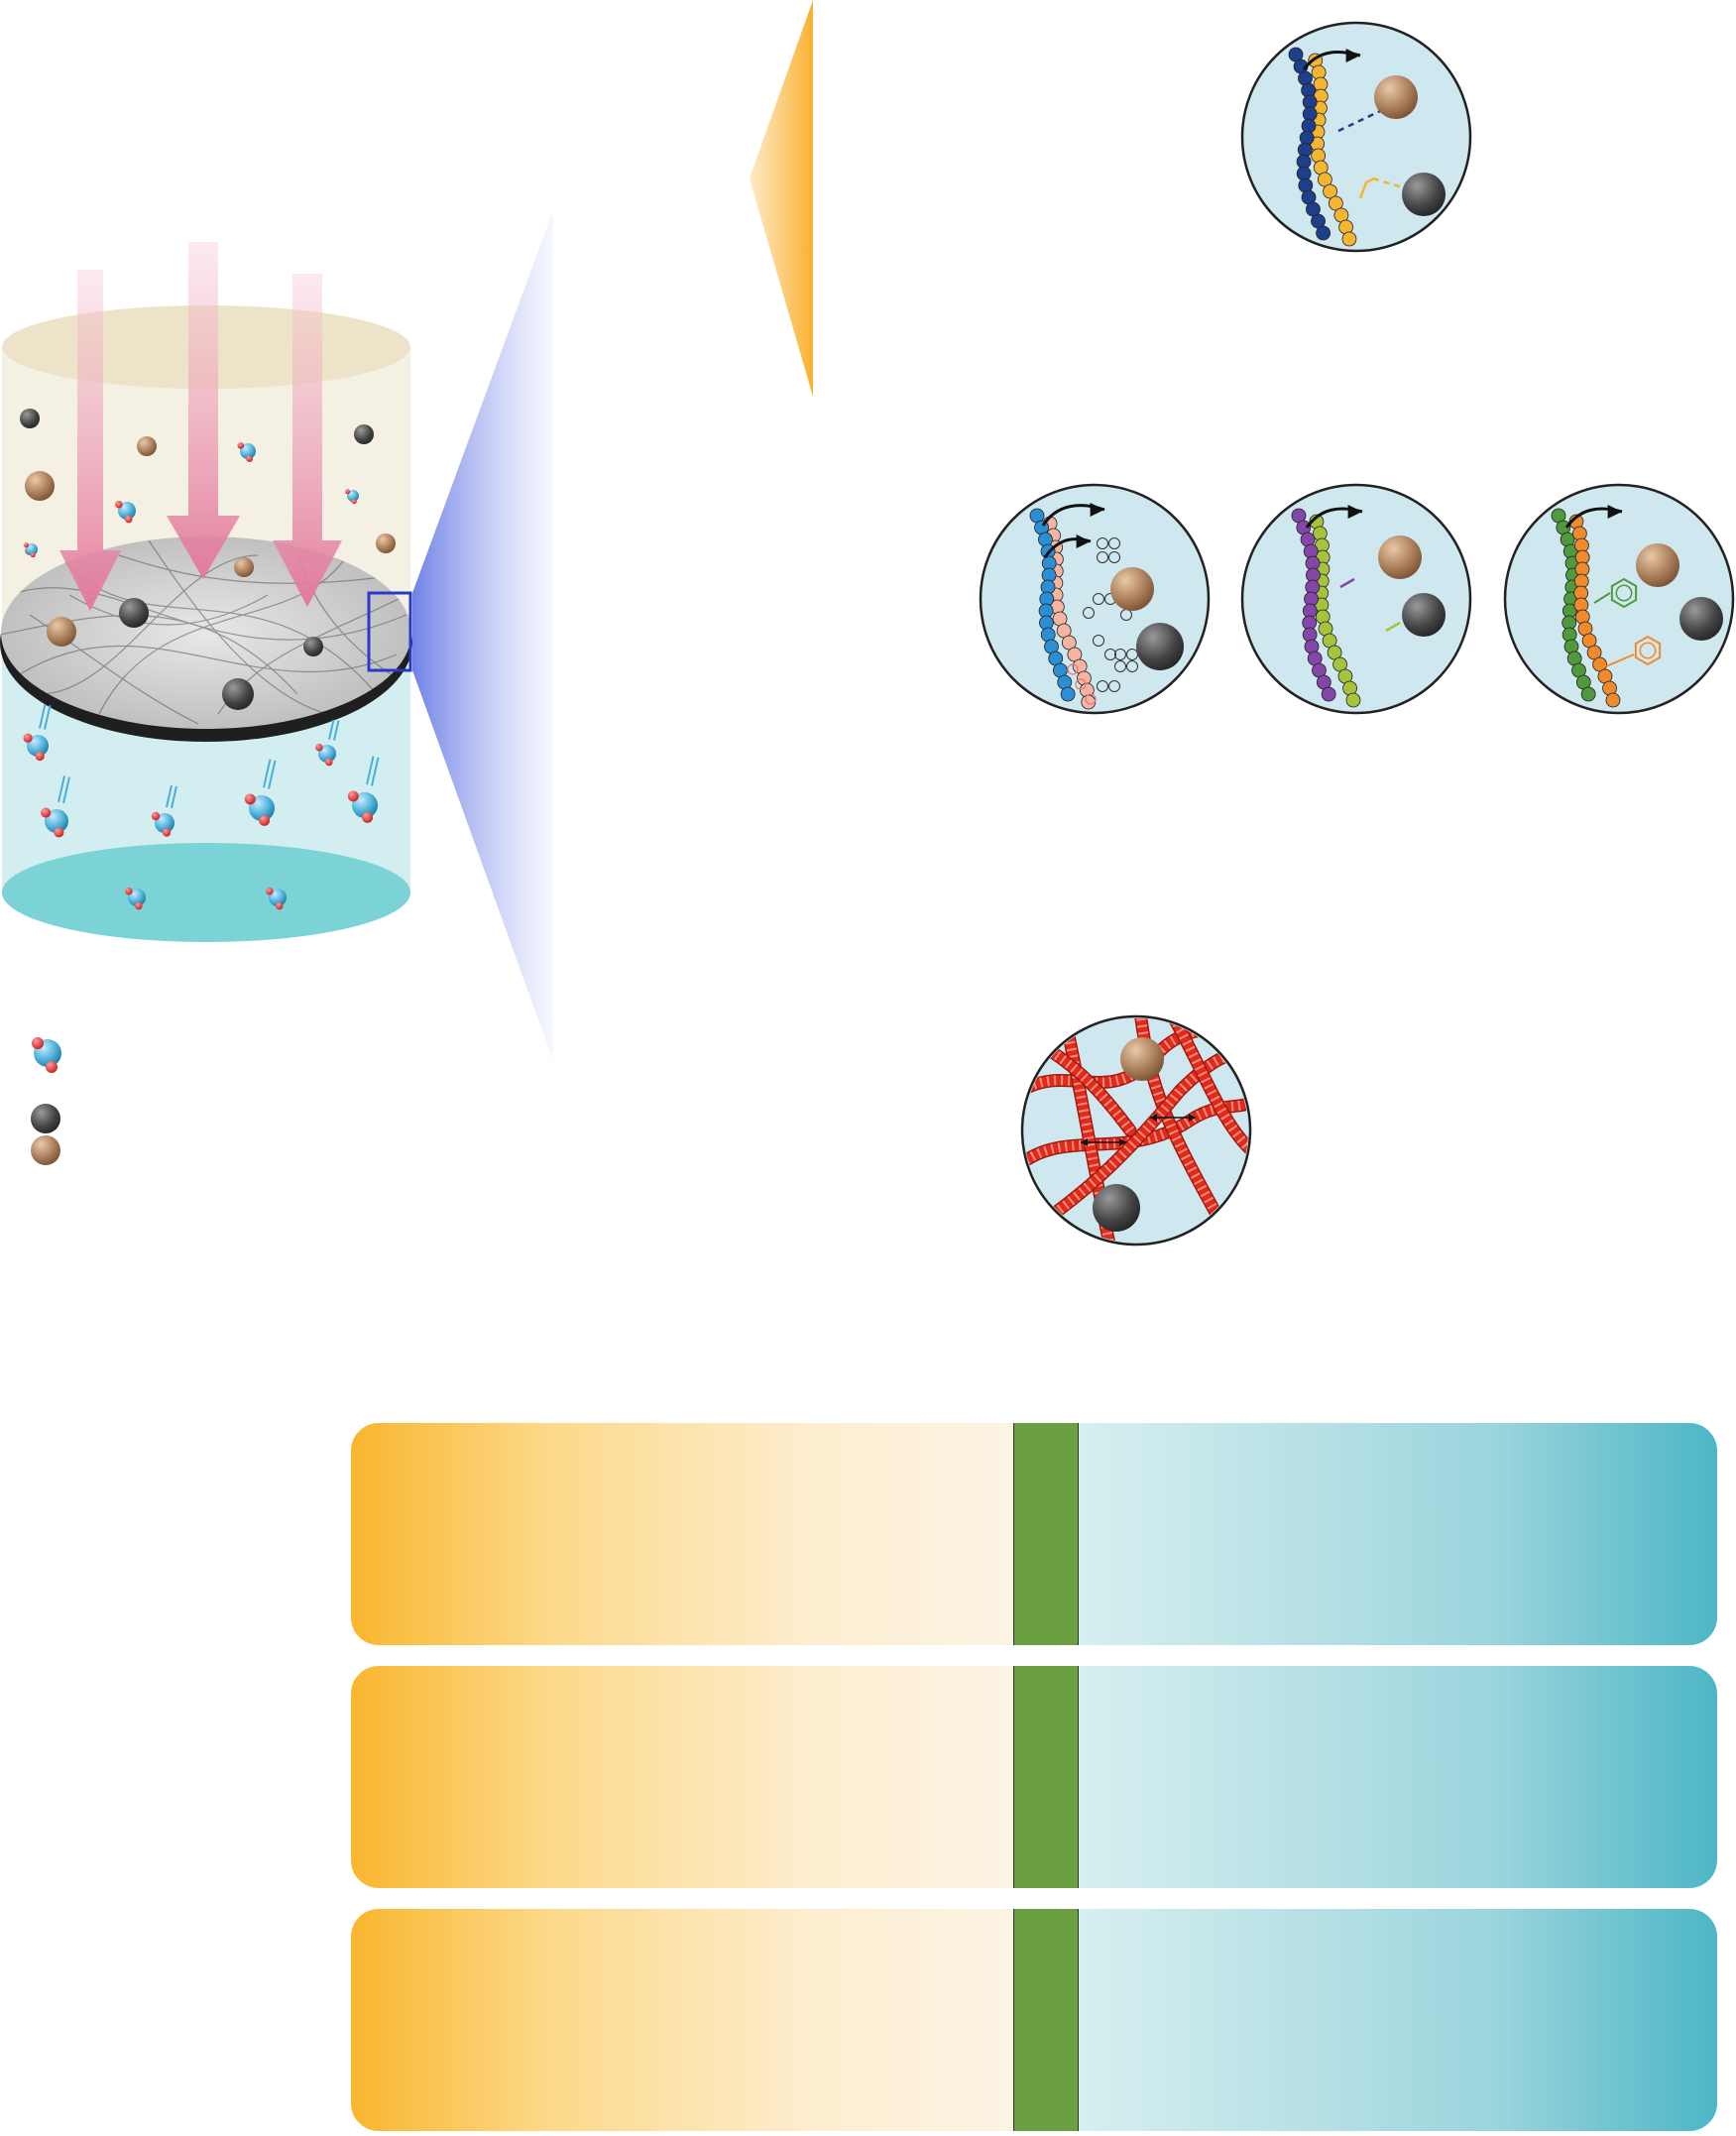  Describe the element at coordinates (46, 1055) in the screenshot. I see `legend-water-icon` at that location.